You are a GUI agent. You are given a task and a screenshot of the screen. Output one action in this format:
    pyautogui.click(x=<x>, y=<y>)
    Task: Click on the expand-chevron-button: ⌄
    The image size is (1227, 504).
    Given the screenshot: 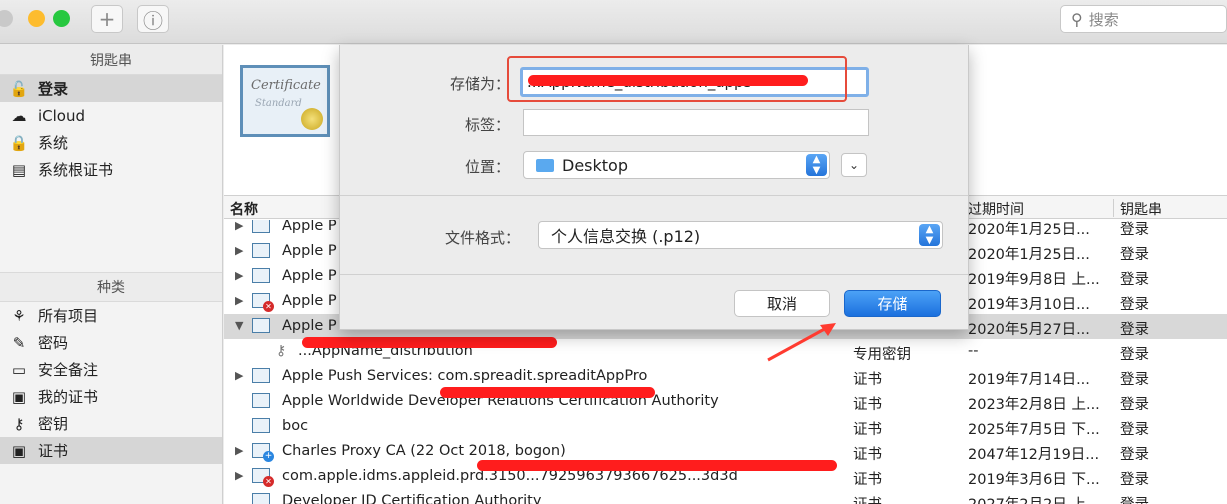 What is the action you would take?
    pyautogui.click(x=854, y=165)
    